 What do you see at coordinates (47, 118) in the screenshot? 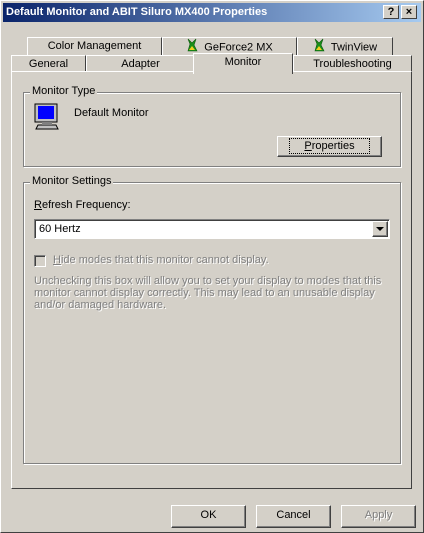
I see `monitor-icon` at bounding box center [47, 118].